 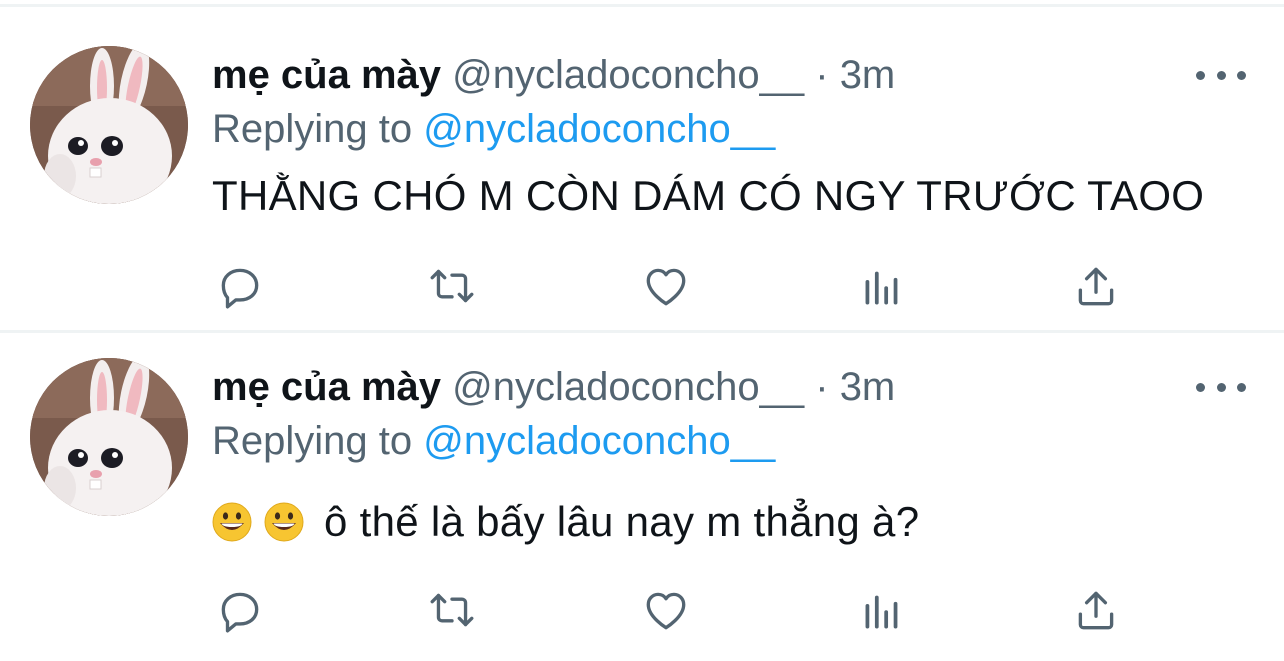 I want to click on tweet-text: ô thế là bấy lâu nay m thẳng à?, so click(x=565, y=522).